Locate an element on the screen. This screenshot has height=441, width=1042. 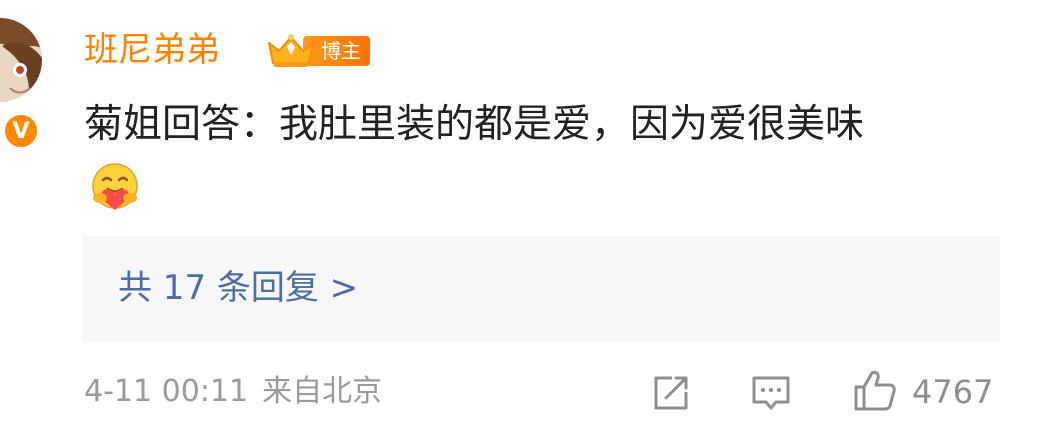
verified-mark: V is located at coordinates (21, 131).